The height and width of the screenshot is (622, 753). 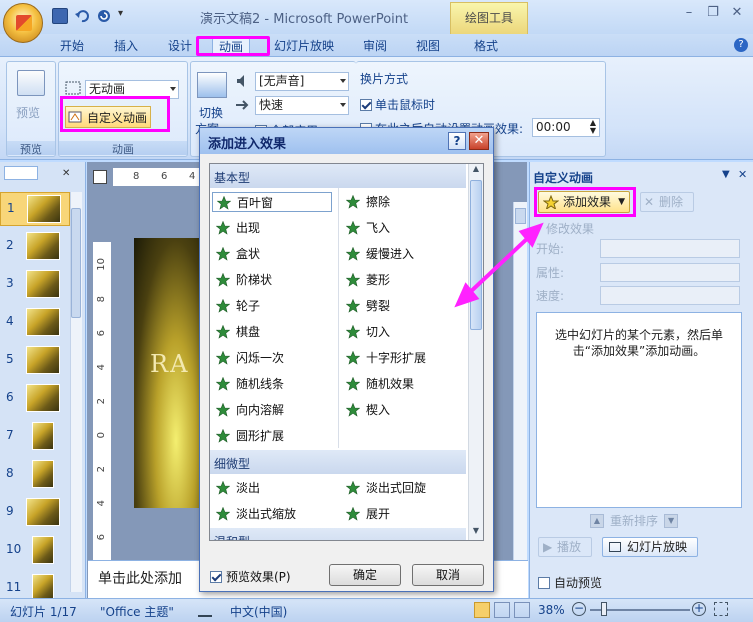 What do you see at coordinates (35, 247) in the screenshot?
I see `slide-thumb: 2` at bounding box center [35, 247].